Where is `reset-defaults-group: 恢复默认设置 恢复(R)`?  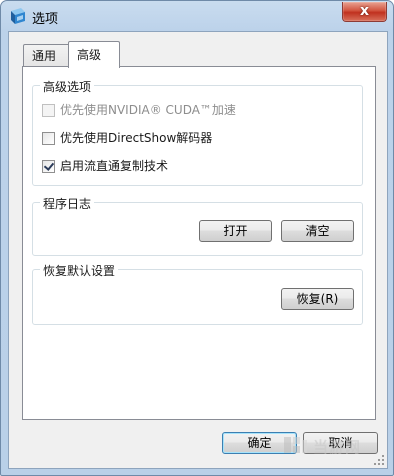
reset-defaults-group: 恢复默认设置 恢复(R) is located at coordinates (197, 293).